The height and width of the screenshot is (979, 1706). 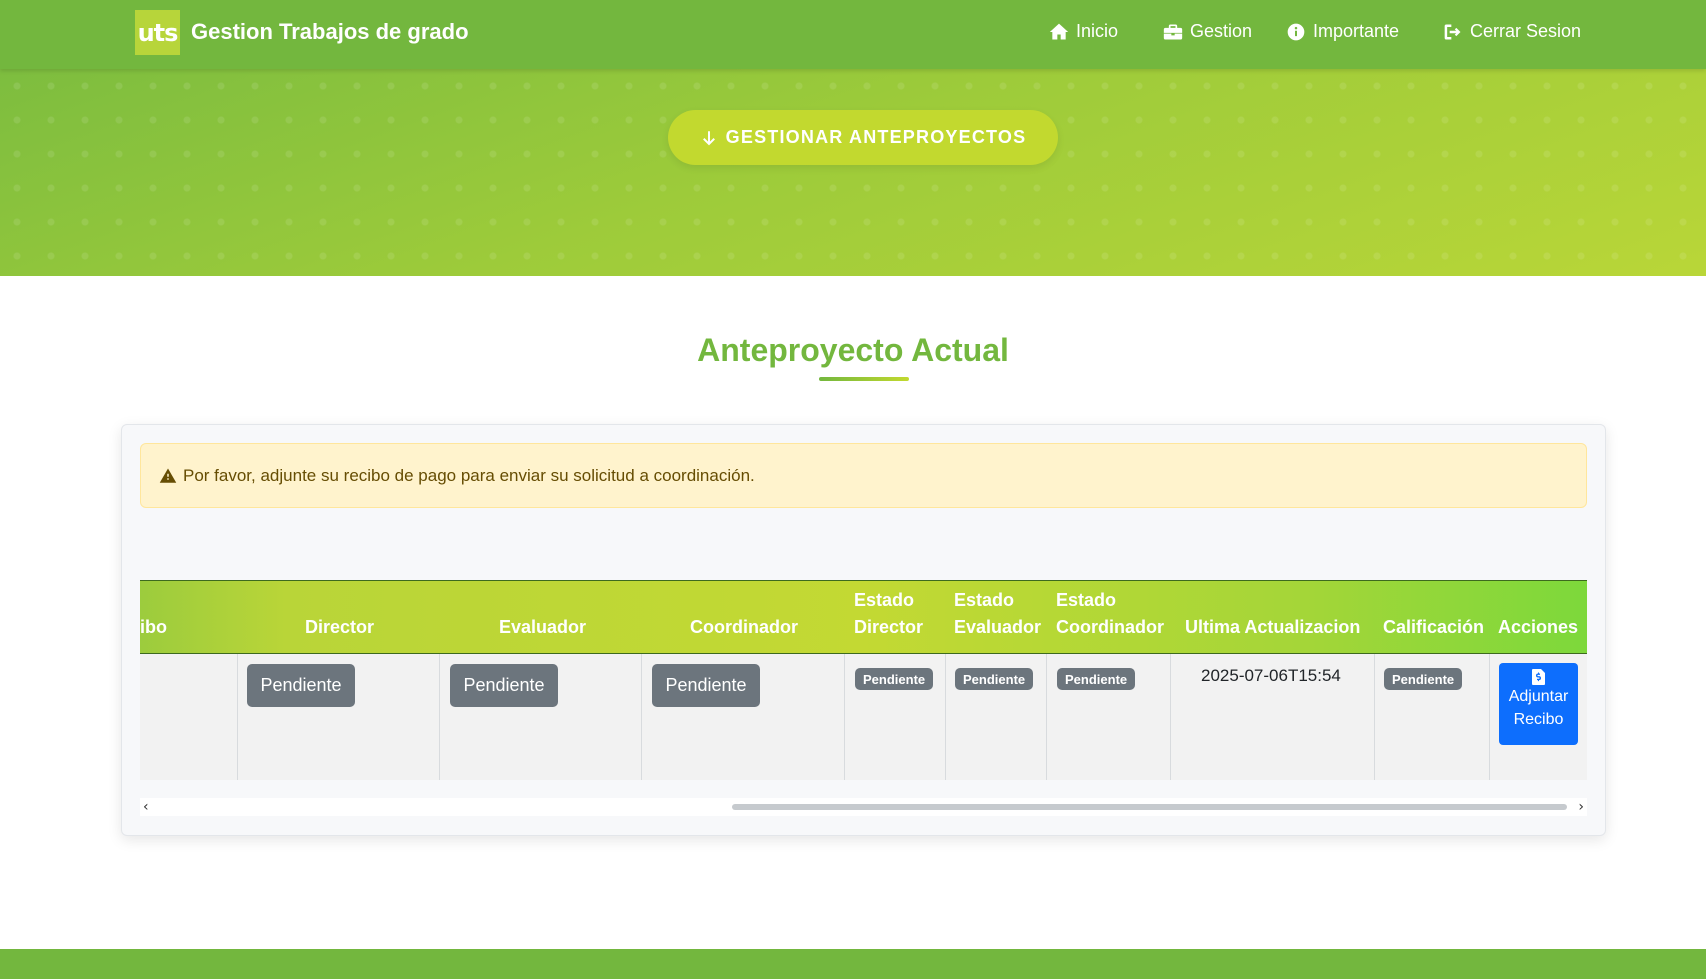 What do you see at coordinates (1296, 31) in the screenshot?
I see `info-circle-icon` at bounding box center [1296, 31].